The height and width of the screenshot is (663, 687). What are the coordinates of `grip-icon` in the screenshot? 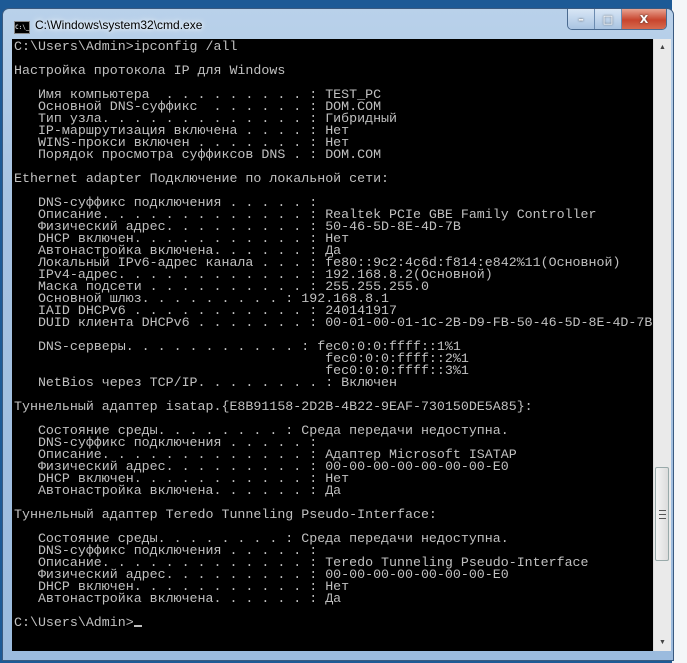 It's located at (662, 515).